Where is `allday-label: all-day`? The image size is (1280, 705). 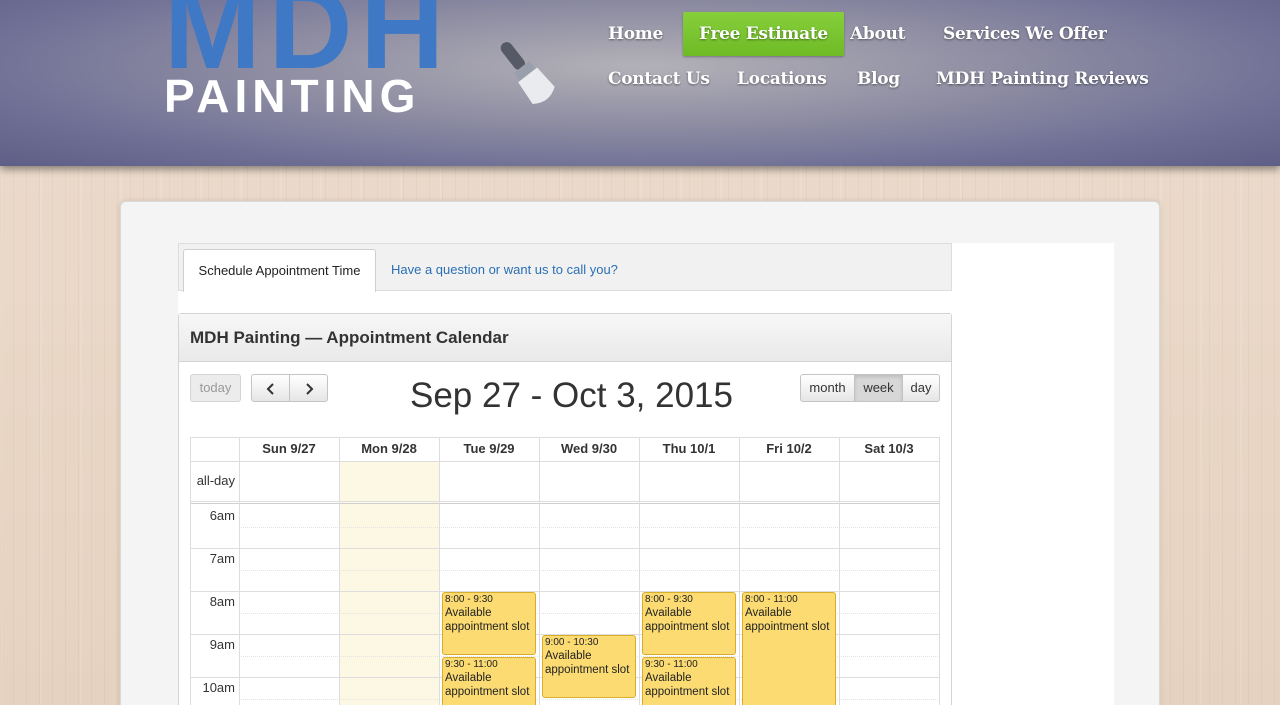
allday-label: all-day is located at coordinates (215, 480).